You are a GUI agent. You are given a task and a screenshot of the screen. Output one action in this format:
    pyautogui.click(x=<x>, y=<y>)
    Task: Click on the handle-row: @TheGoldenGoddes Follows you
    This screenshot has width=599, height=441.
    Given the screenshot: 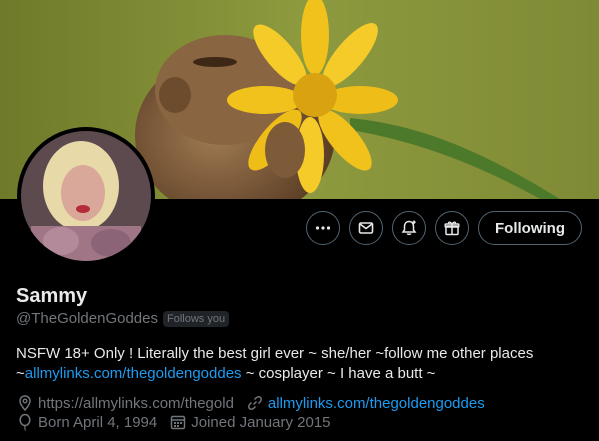 What is the action you would take?
    pyautogui.click(x=123, y=318)
    